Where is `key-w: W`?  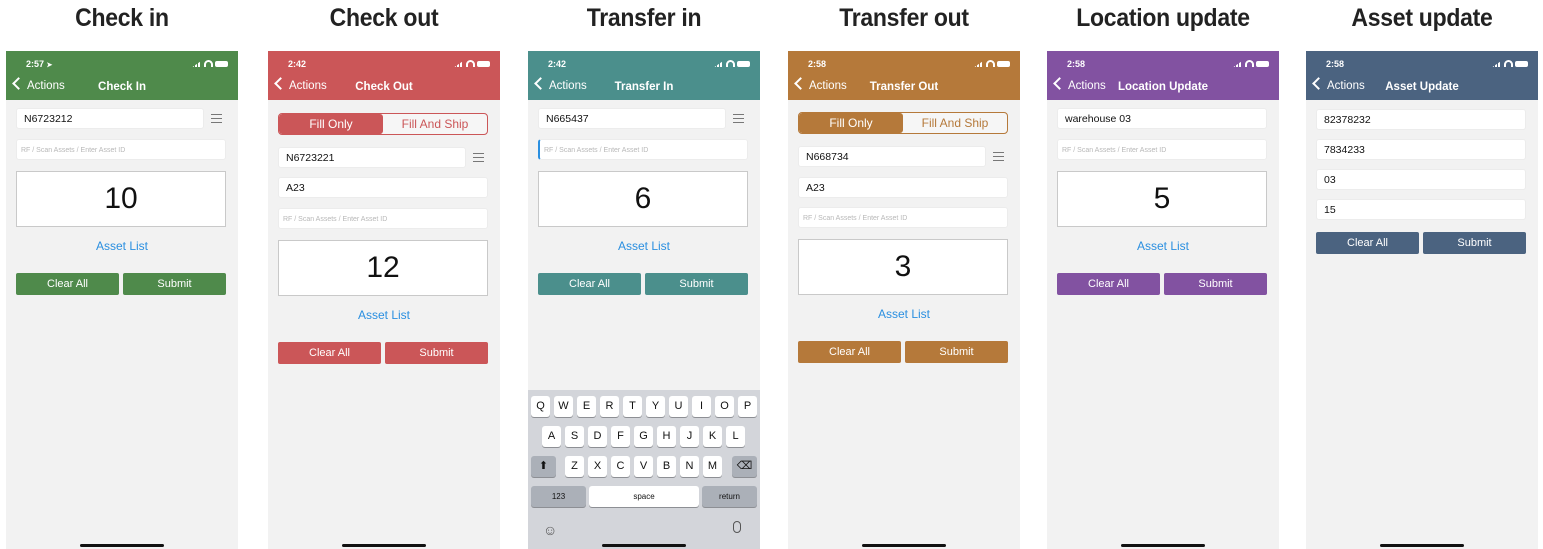
key-w: W is located at coordinates (563, 406).